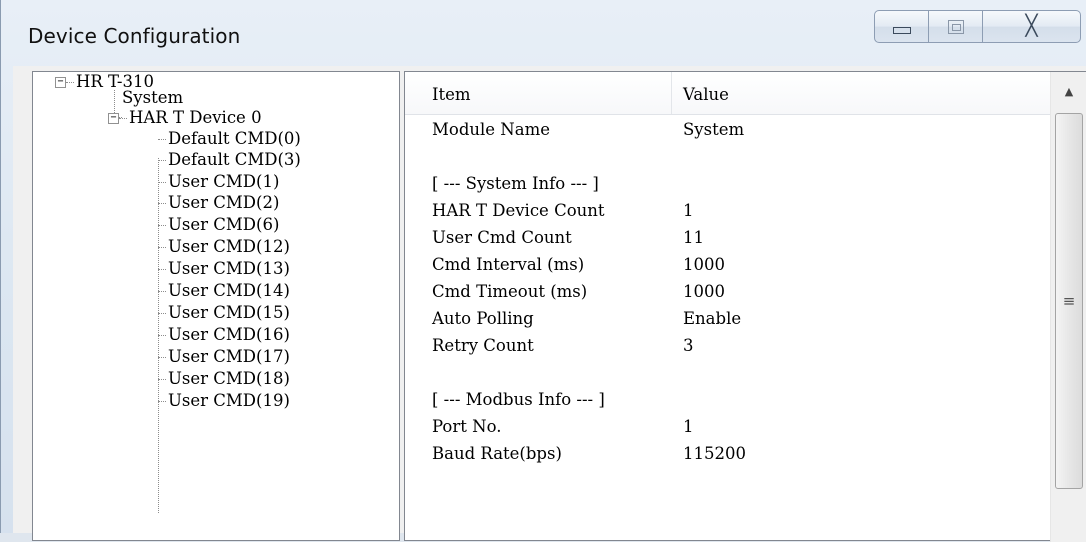 This screenshot has width=1086, height=542. What do you see at coordinates (725, 430) in the screenshot?
I see `list-row: Port No. 1` at bounding box center [725, 430].